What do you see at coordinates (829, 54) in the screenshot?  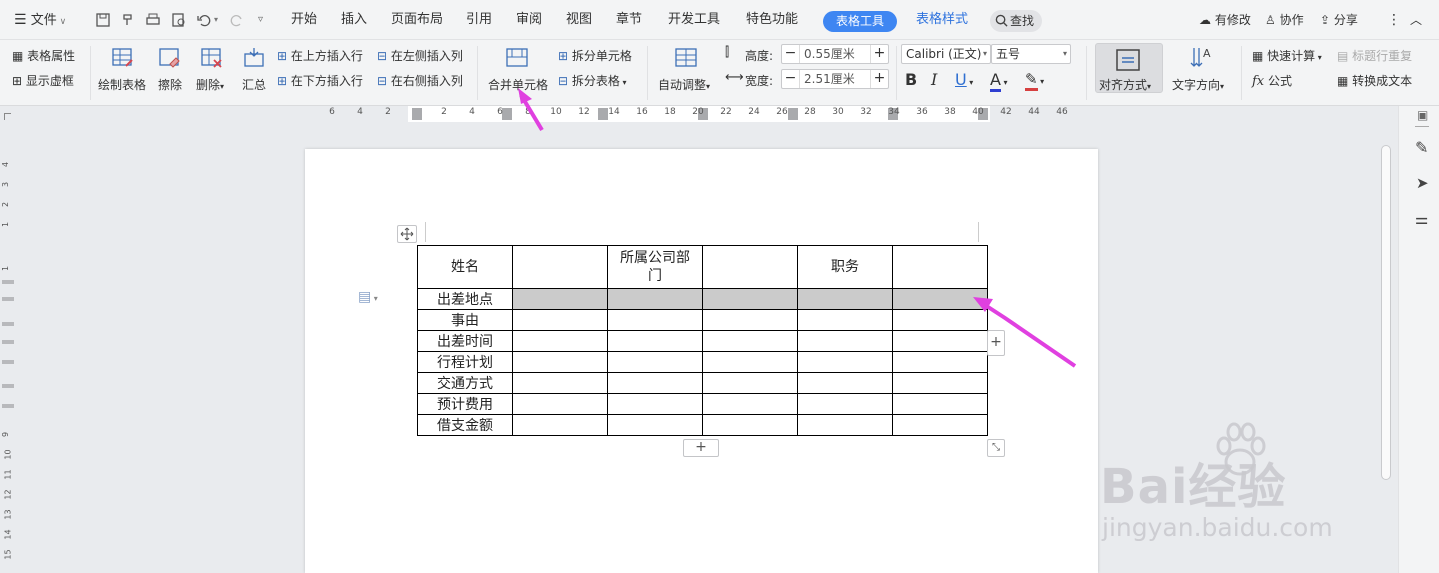 I see `height-value: 0.55厘米` at bounding box center [829, 54].